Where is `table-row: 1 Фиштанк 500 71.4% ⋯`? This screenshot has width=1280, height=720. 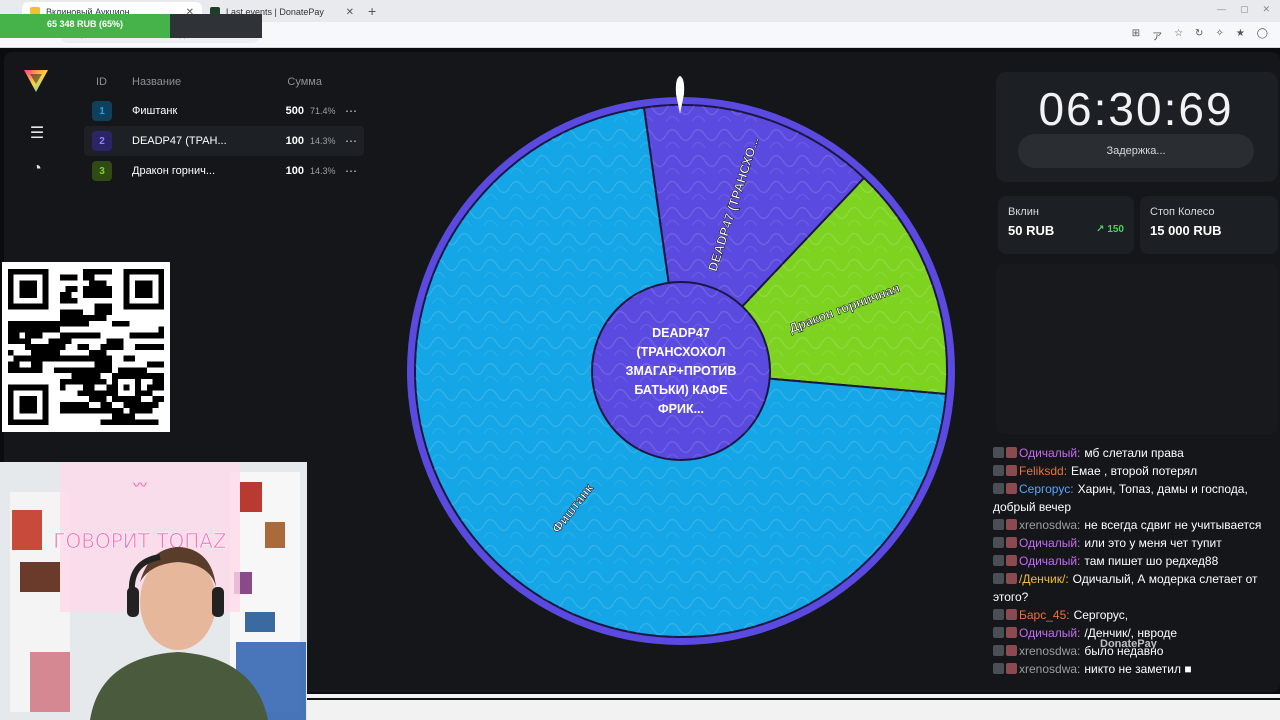
table-row: 1 Фиштанк 500 71.4% ⋯ is located at coordinates (224, 111).